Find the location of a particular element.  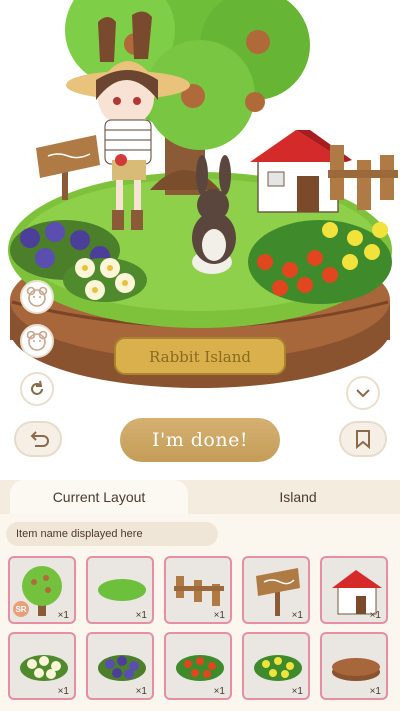

rotate-icon is located at coordinates (37, 387).